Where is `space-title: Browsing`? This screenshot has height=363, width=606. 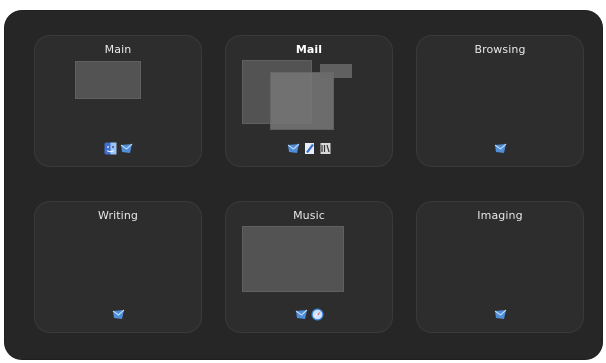 space-title: Browsing is located at coordinates (500, 49).